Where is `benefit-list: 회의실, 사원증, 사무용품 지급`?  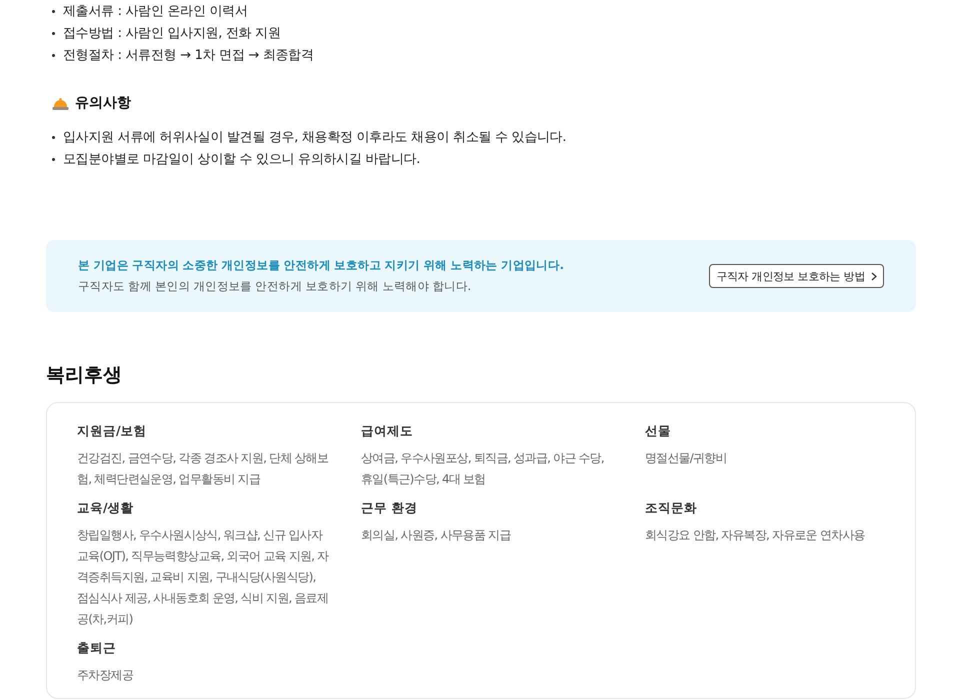 benefit-list: 회의실, 사원증, 사무용품 지급 is located at coordinates (487, 535).